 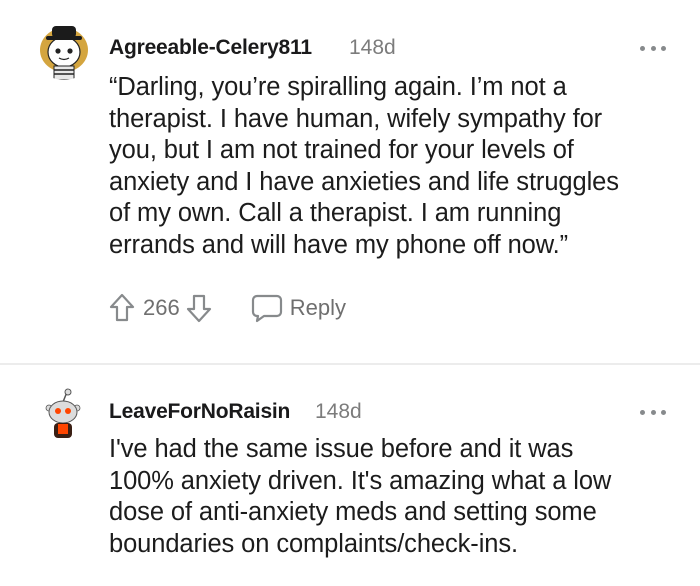 What do you see at coordinates (122, 308) in the screenshot?
I see `upvote-icon` at bounding box center [122, 308].